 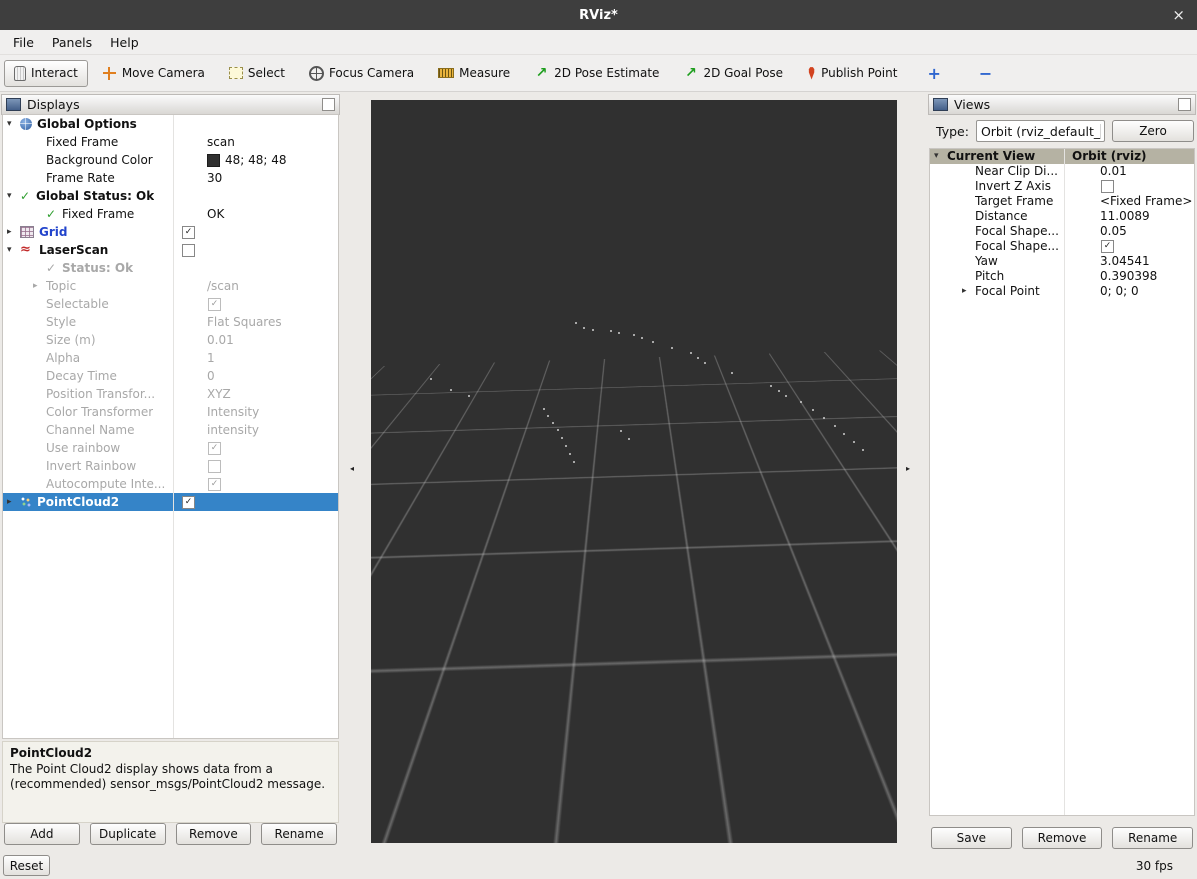 I want to click on value-channel-name: intensity, so click(x=233, y=430).